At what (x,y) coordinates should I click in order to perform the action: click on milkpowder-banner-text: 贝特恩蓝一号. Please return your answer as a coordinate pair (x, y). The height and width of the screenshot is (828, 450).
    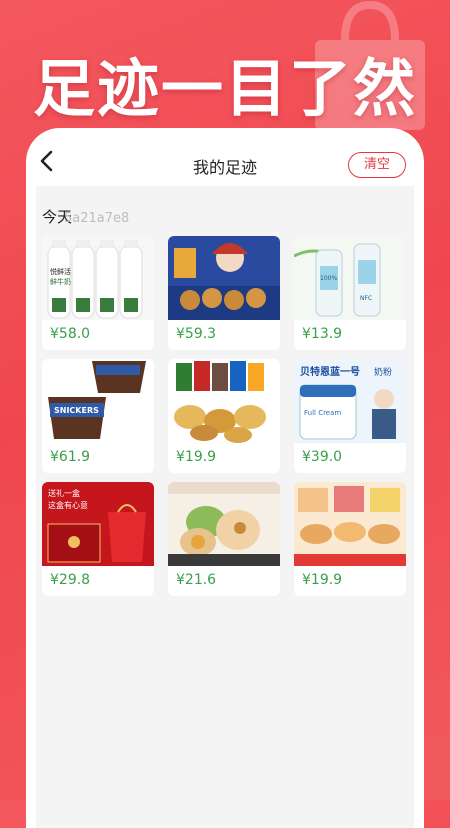
    Looking at the image, I should click on (330, 371).